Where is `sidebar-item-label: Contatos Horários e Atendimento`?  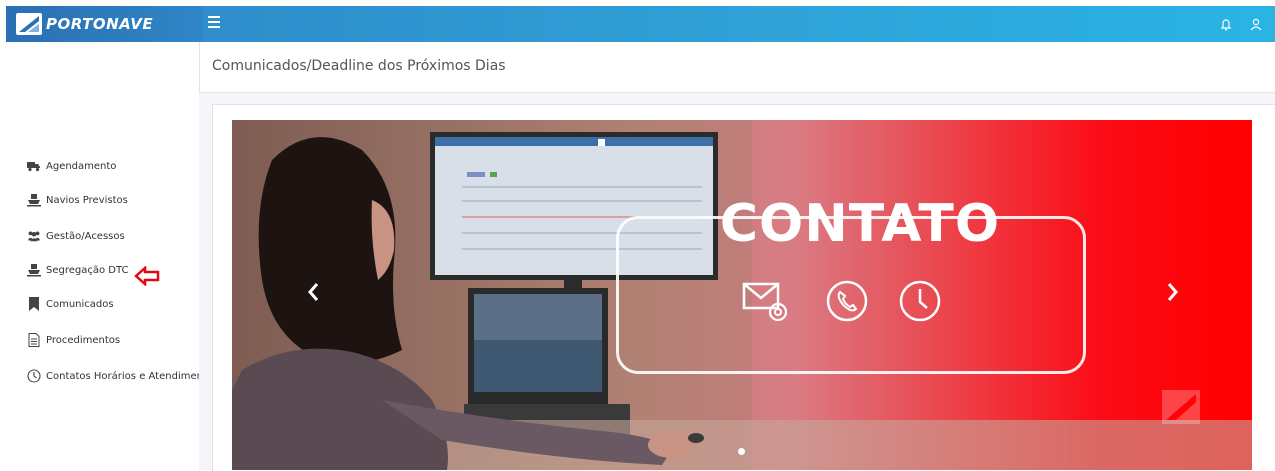 sidebar-item-label: Contatos Horários e Atendimento is located at coordinates (129, 376).